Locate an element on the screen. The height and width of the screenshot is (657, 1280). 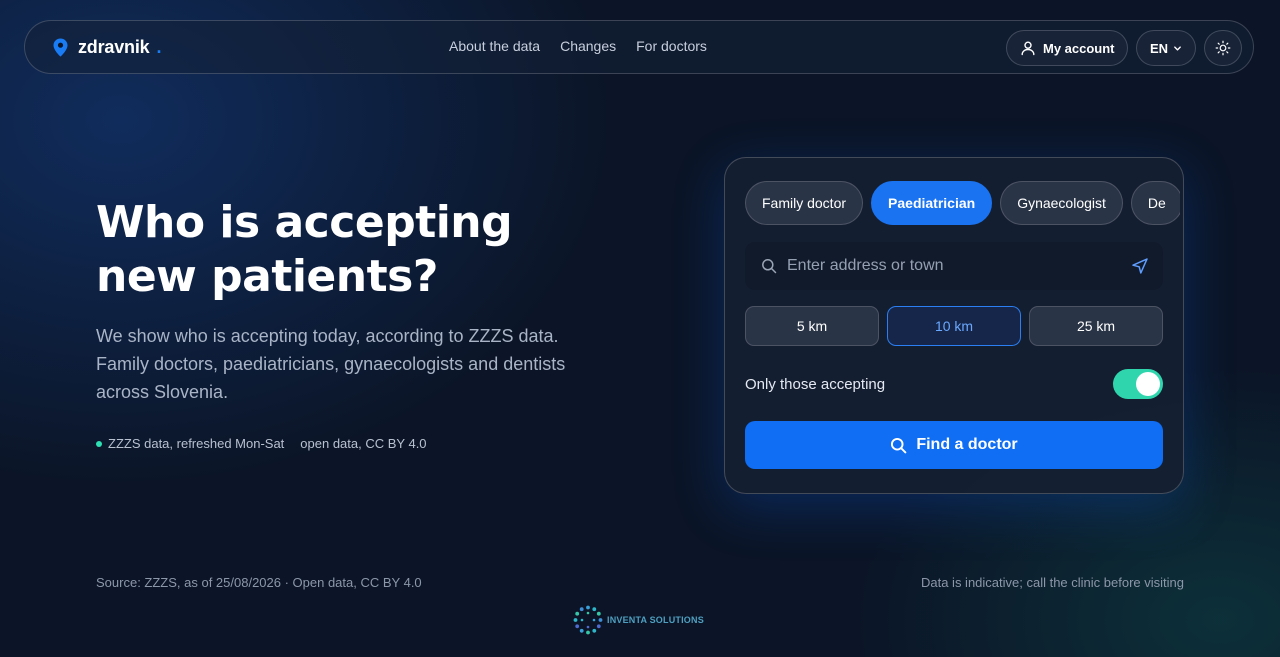
chevron-down-icon is located at coordinates (1177, 48).